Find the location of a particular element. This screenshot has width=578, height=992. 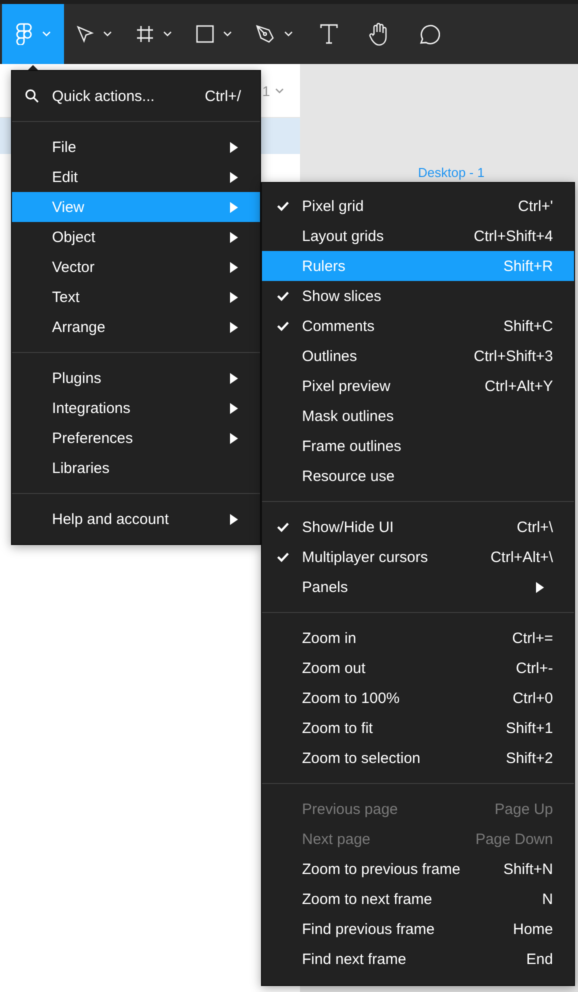

menu-item: Resource use is located at coordinates (418, 476).